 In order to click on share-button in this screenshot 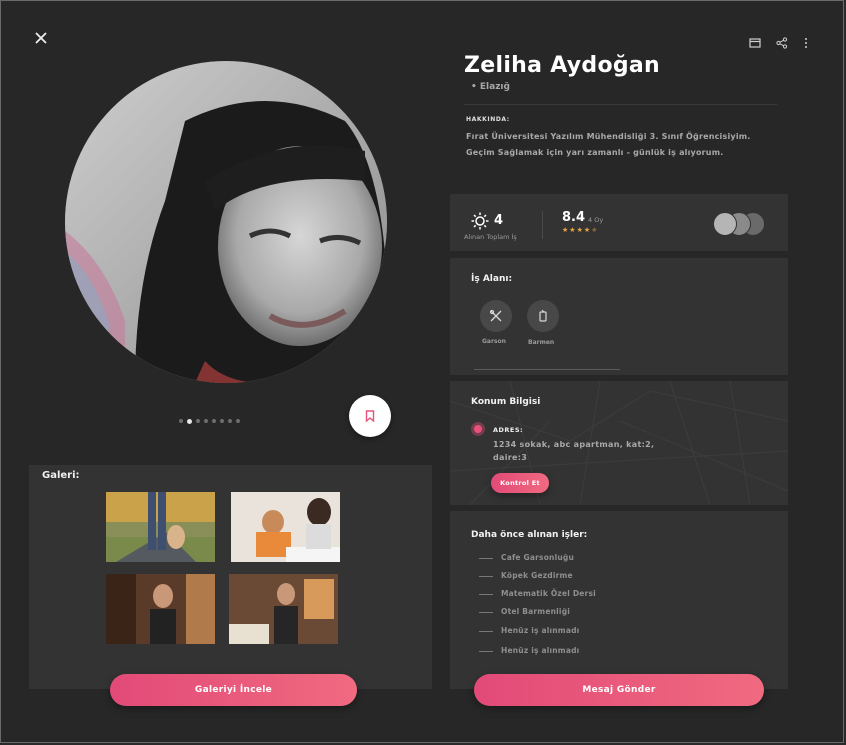, I will do `click(783, 41)`.